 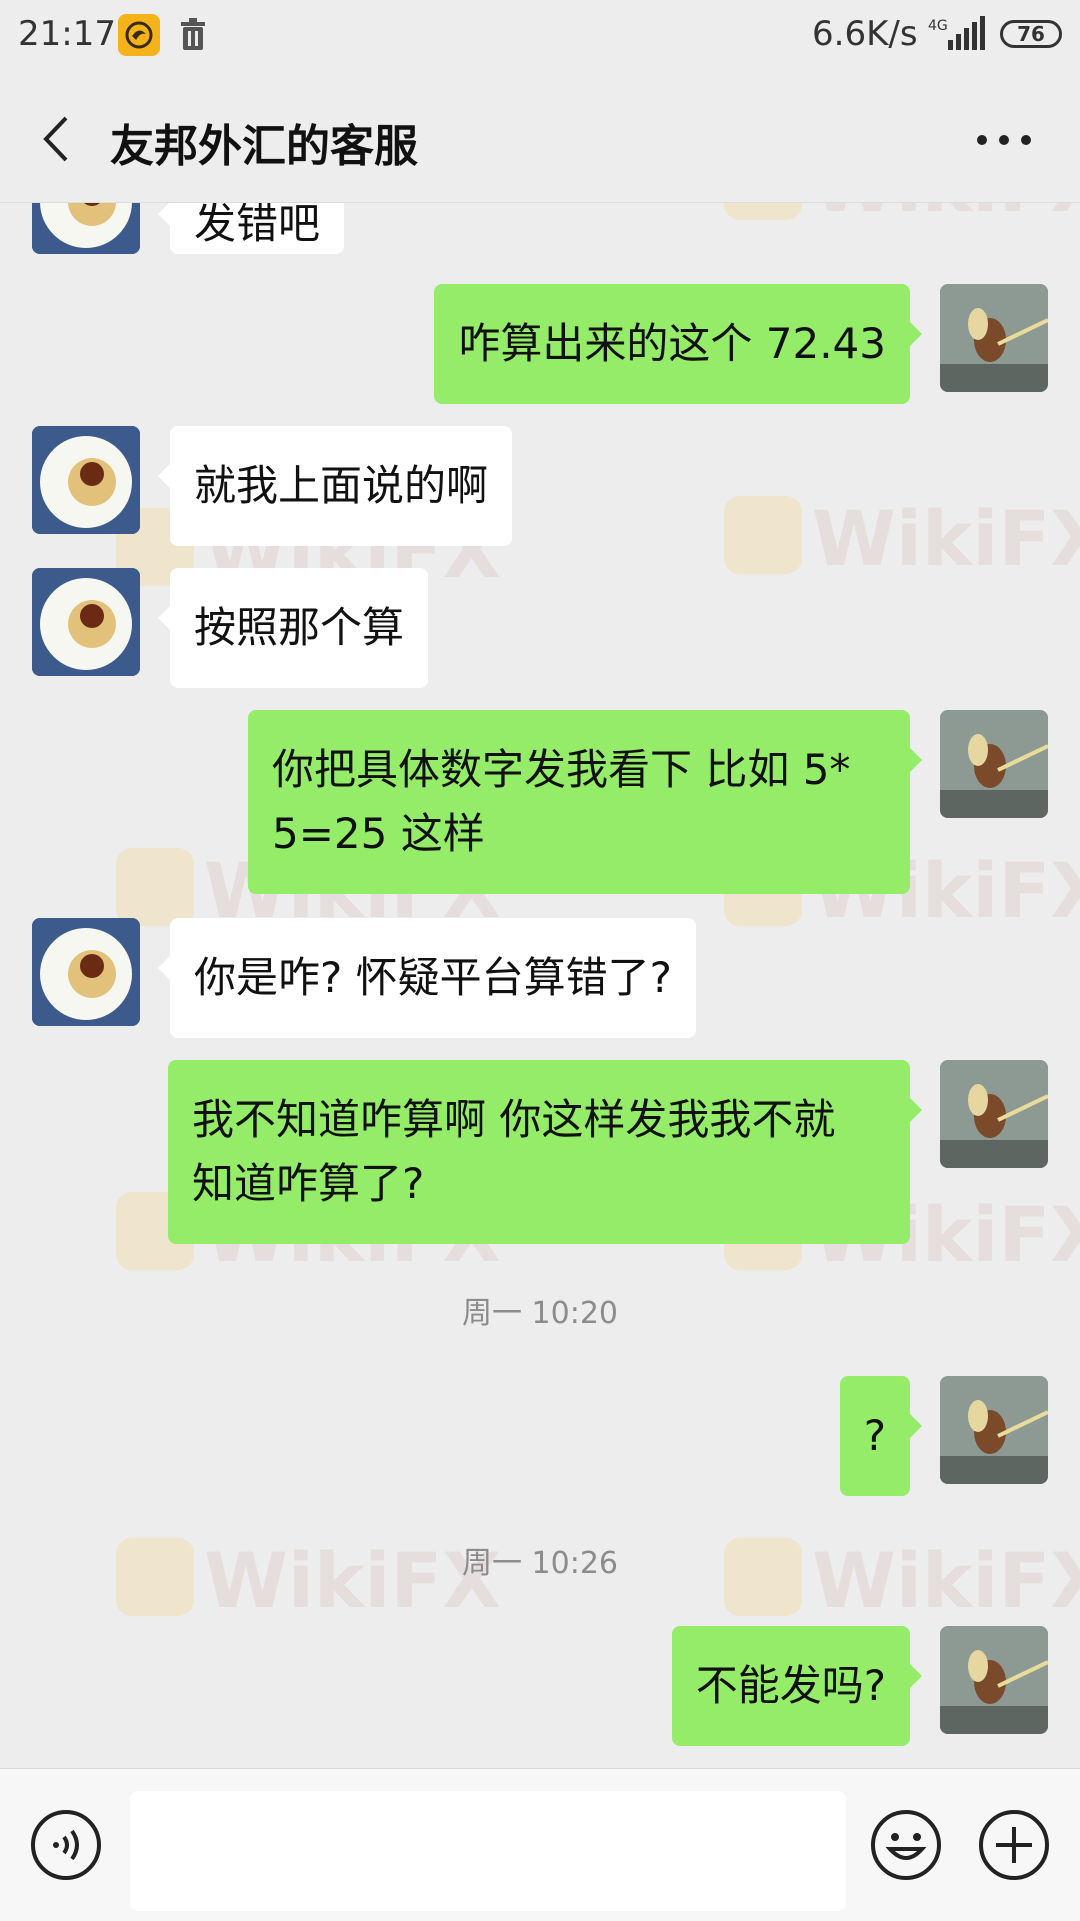 What do you see at coordinates (672, 343) in the screenshot?
I see `message-text: 咋算出来的这个 72.43` at bounding box center [672, 343].